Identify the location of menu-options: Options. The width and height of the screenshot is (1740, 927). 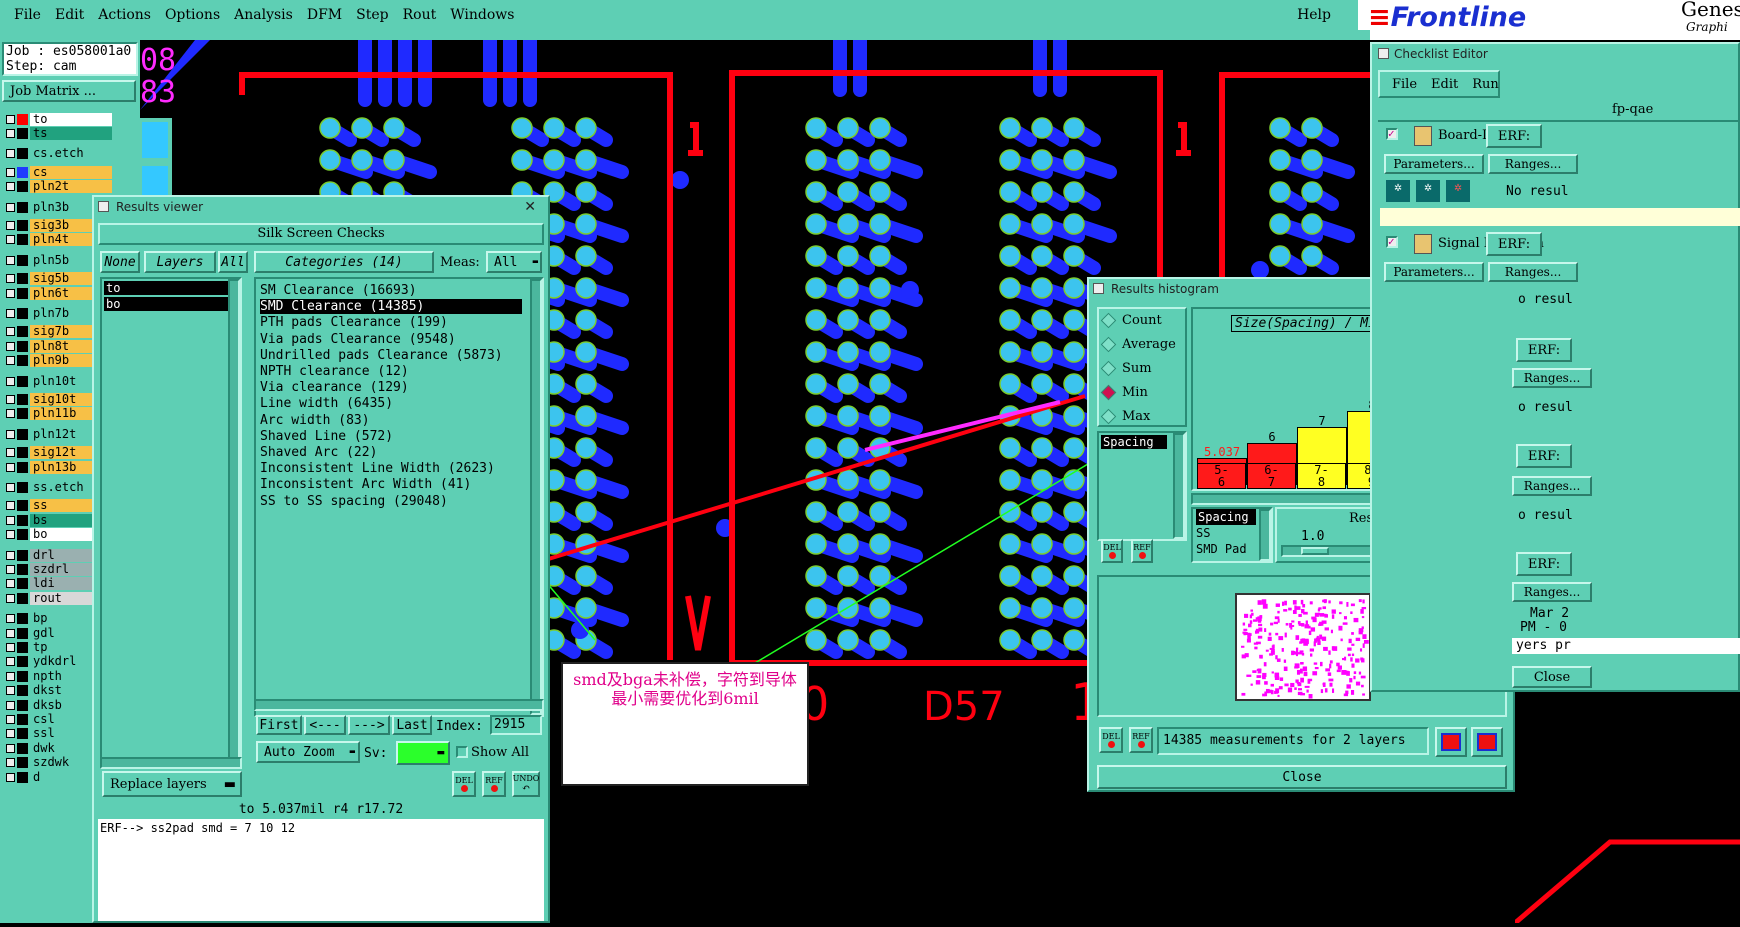
(192, 15).